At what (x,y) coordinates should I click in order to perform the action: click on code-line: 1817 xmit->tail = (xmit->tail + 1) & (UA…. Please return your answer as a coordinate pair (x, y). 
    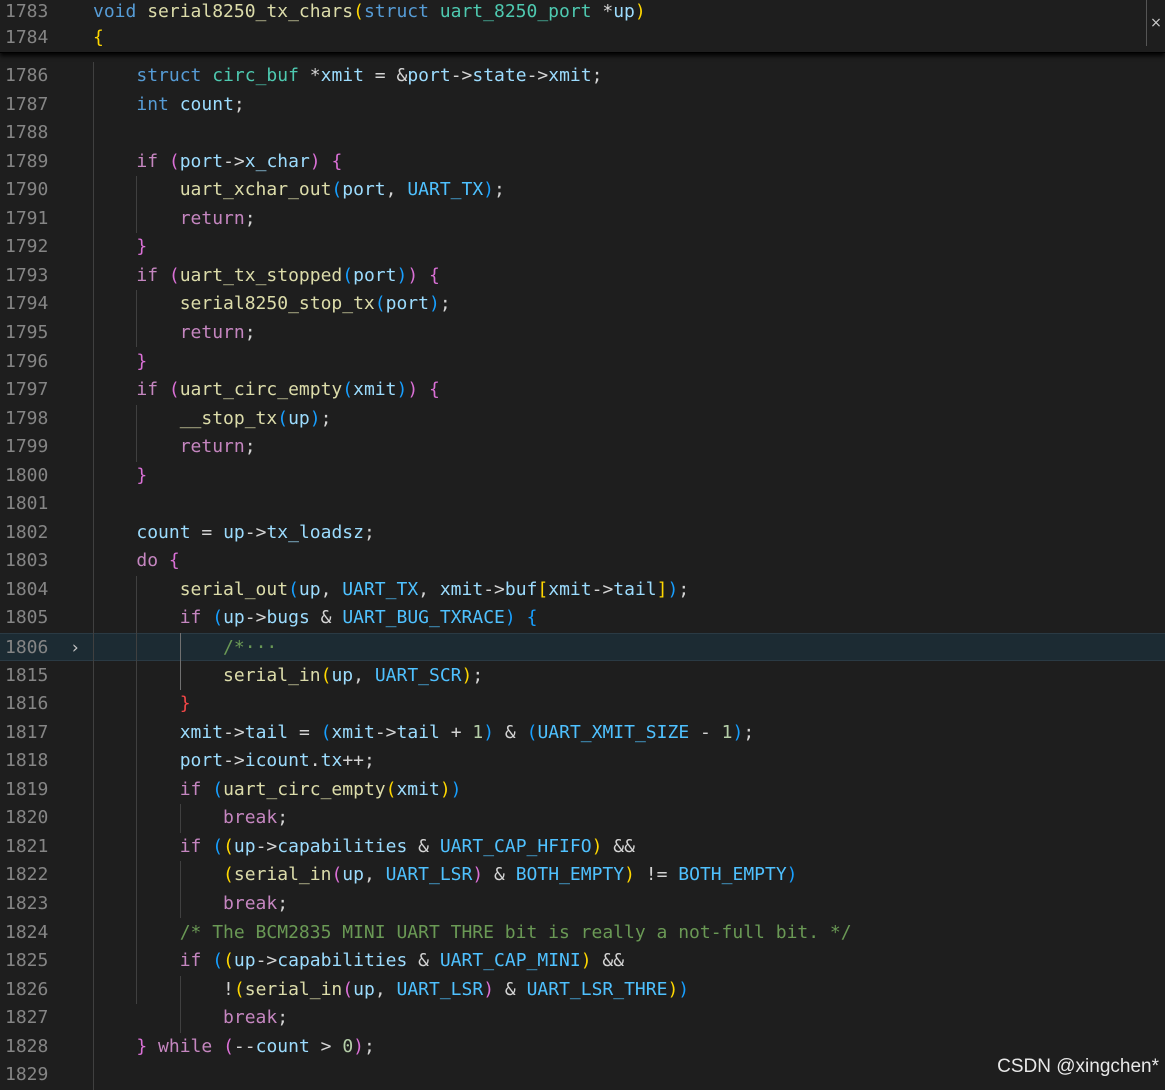
    Looking at the image, I should click on (582, 733).